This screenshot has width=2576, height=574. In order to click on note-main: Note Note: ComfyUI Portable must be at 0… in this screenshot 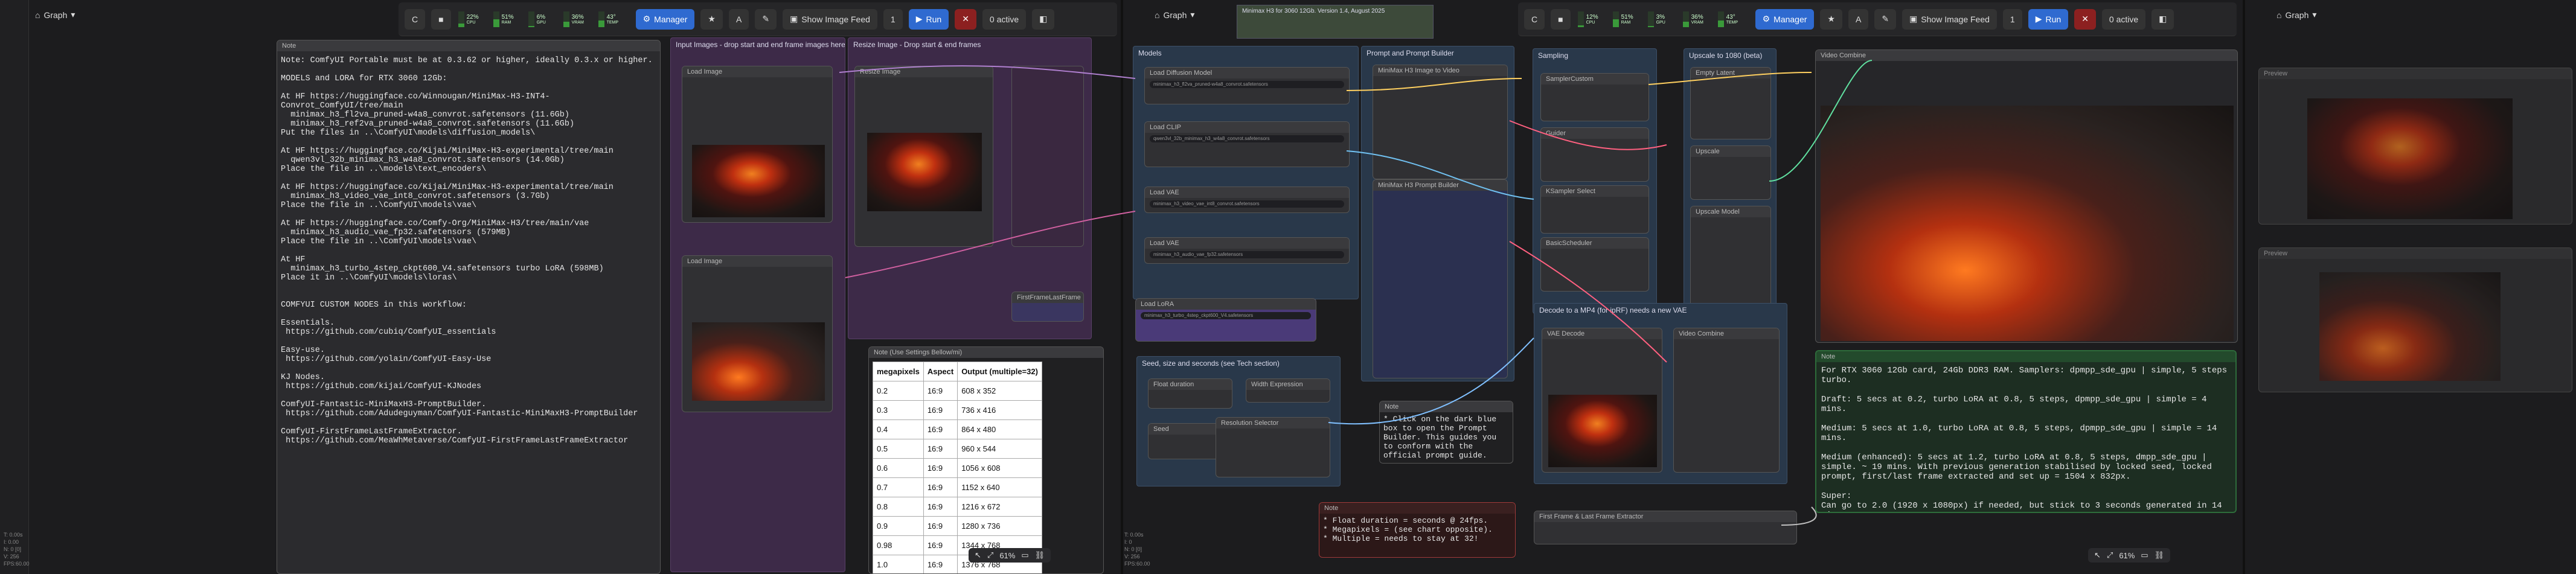, I will do `click(469, 307)`.